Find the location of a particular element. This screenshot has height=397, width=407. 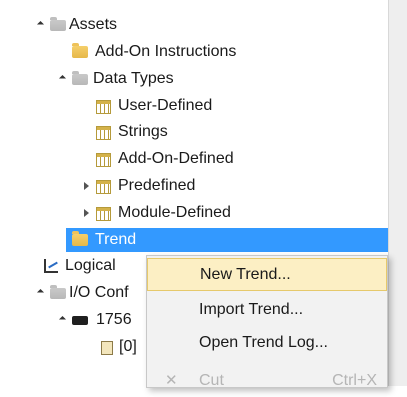

tree-node-label: 1756 is located at coordinates (114, 319).